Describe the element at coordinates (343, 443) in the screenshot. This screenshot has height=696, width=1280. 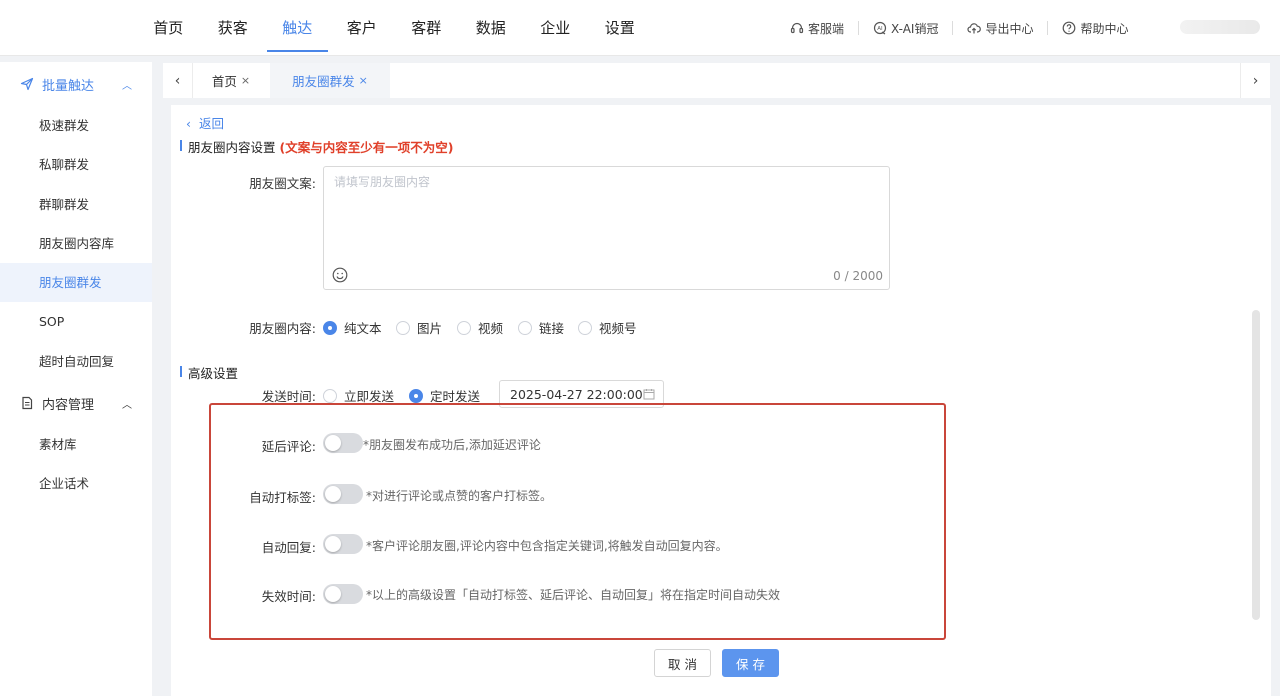
I see `toggle-delayed-comment` at that location.